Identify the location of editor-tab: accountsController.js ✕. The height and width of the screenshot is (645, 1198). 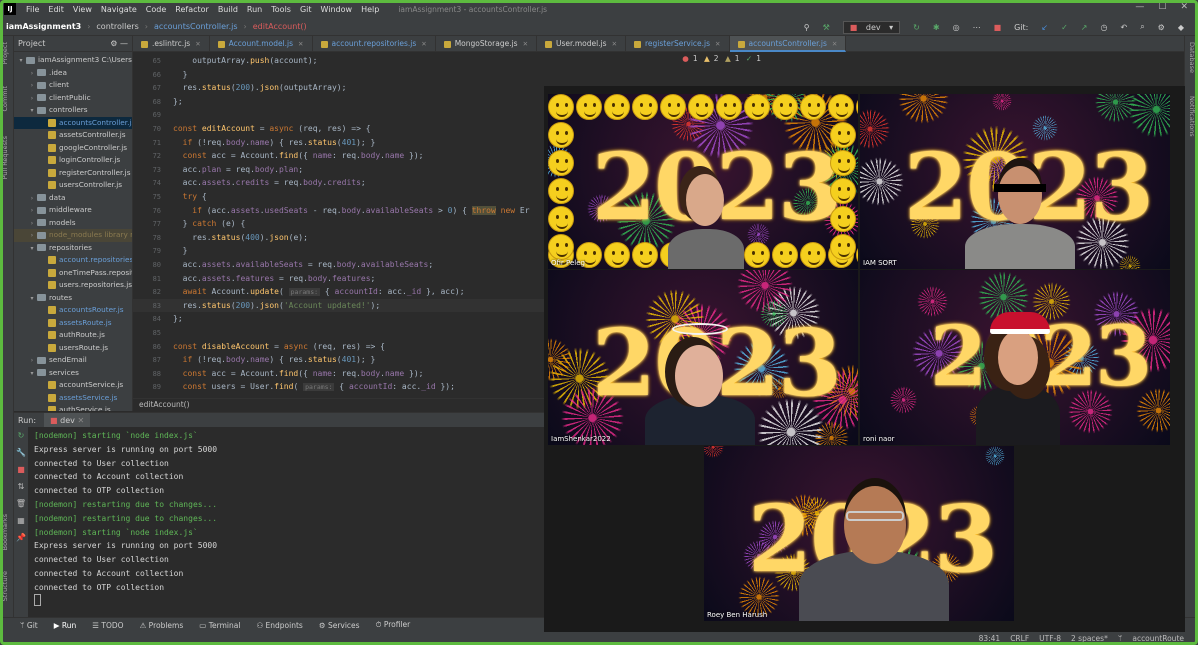
(788, 44).